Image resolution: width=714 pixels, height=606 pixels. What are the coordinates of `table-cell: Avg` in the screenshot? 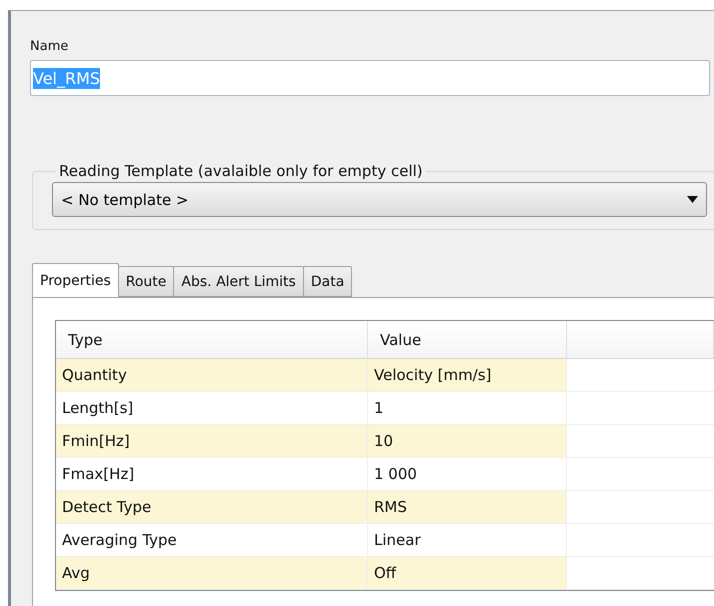 It's located at (212, 573).